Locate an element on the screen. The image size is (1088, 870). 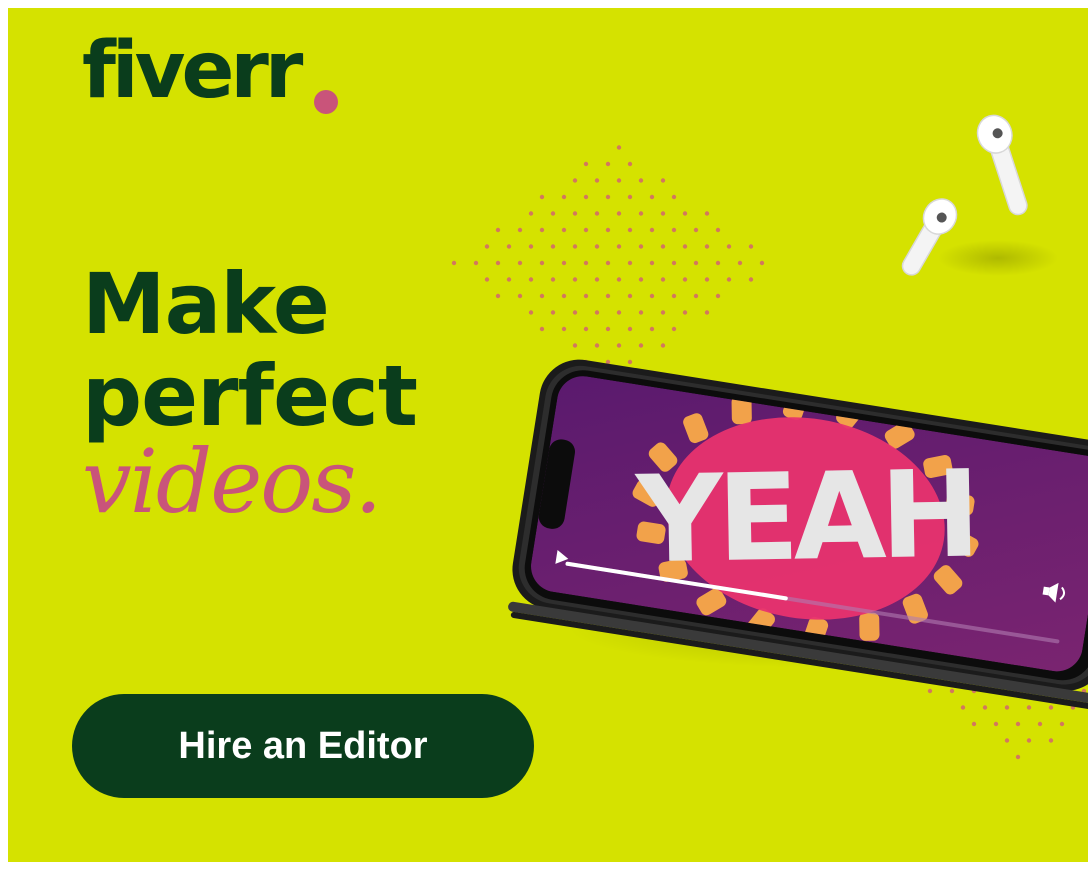
progress-track is located at coordinates (812, 602).